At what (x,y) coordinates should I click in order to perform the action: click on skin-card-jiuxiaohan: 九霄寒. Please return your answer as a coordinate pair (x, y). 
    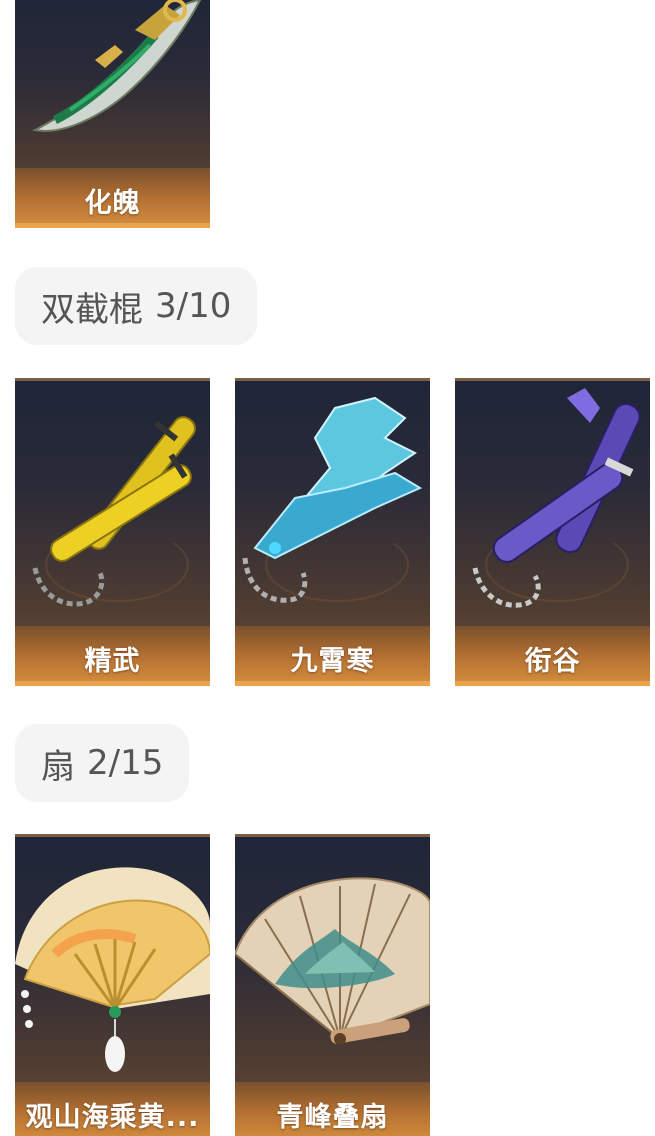
    Looking at the image, I should click on (332, 532).